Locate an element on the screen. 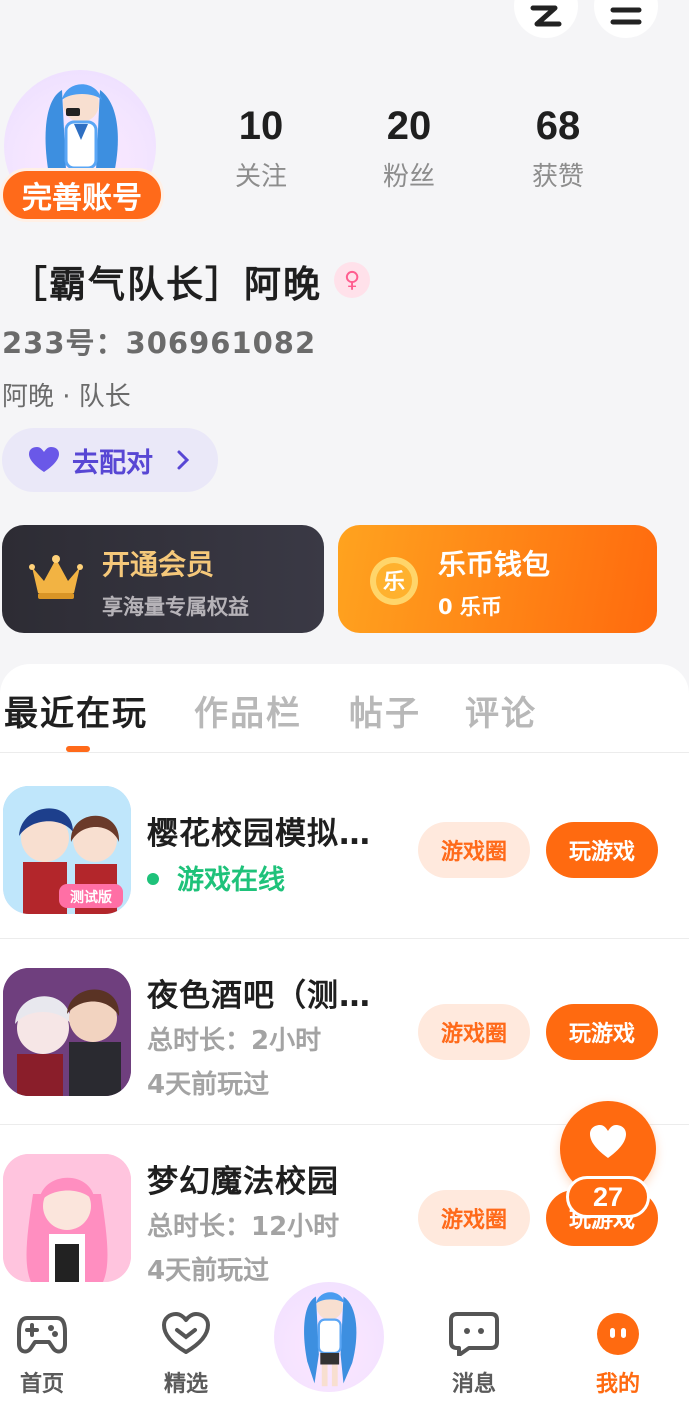 This screenshot has width=689, height=1412. stat-following-label: 关注 is located at coordinates (260, 177).